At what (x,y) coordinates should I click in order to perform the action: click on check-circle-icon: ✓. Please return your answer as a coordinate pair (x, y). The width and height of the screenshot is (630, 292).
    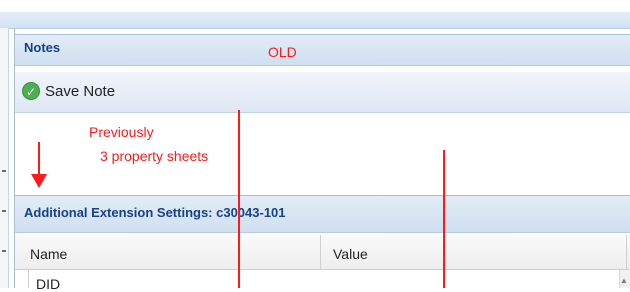
    Looking at the image, I should click on (31, 91).